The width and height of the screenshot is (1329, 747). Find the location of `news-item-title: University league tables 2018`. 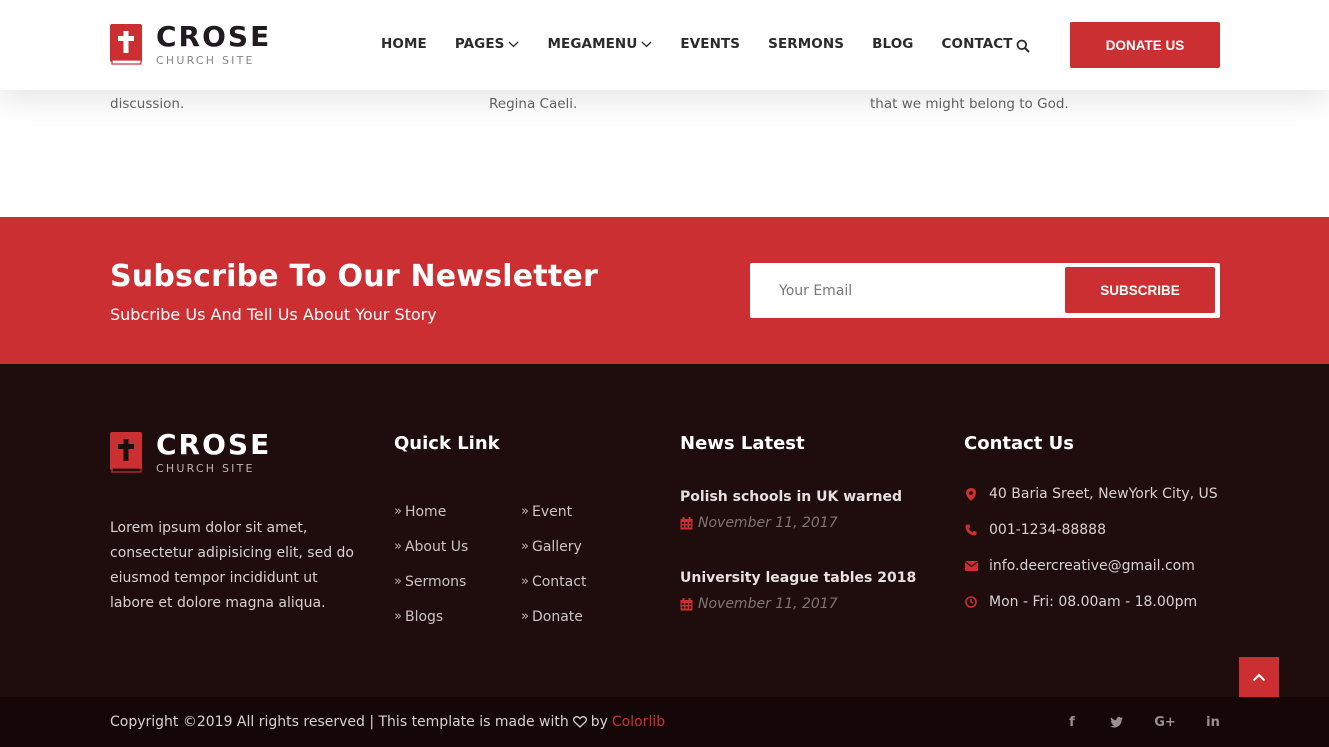

news-item-title: University league tables 2018 is located at coordinates (798, 578).